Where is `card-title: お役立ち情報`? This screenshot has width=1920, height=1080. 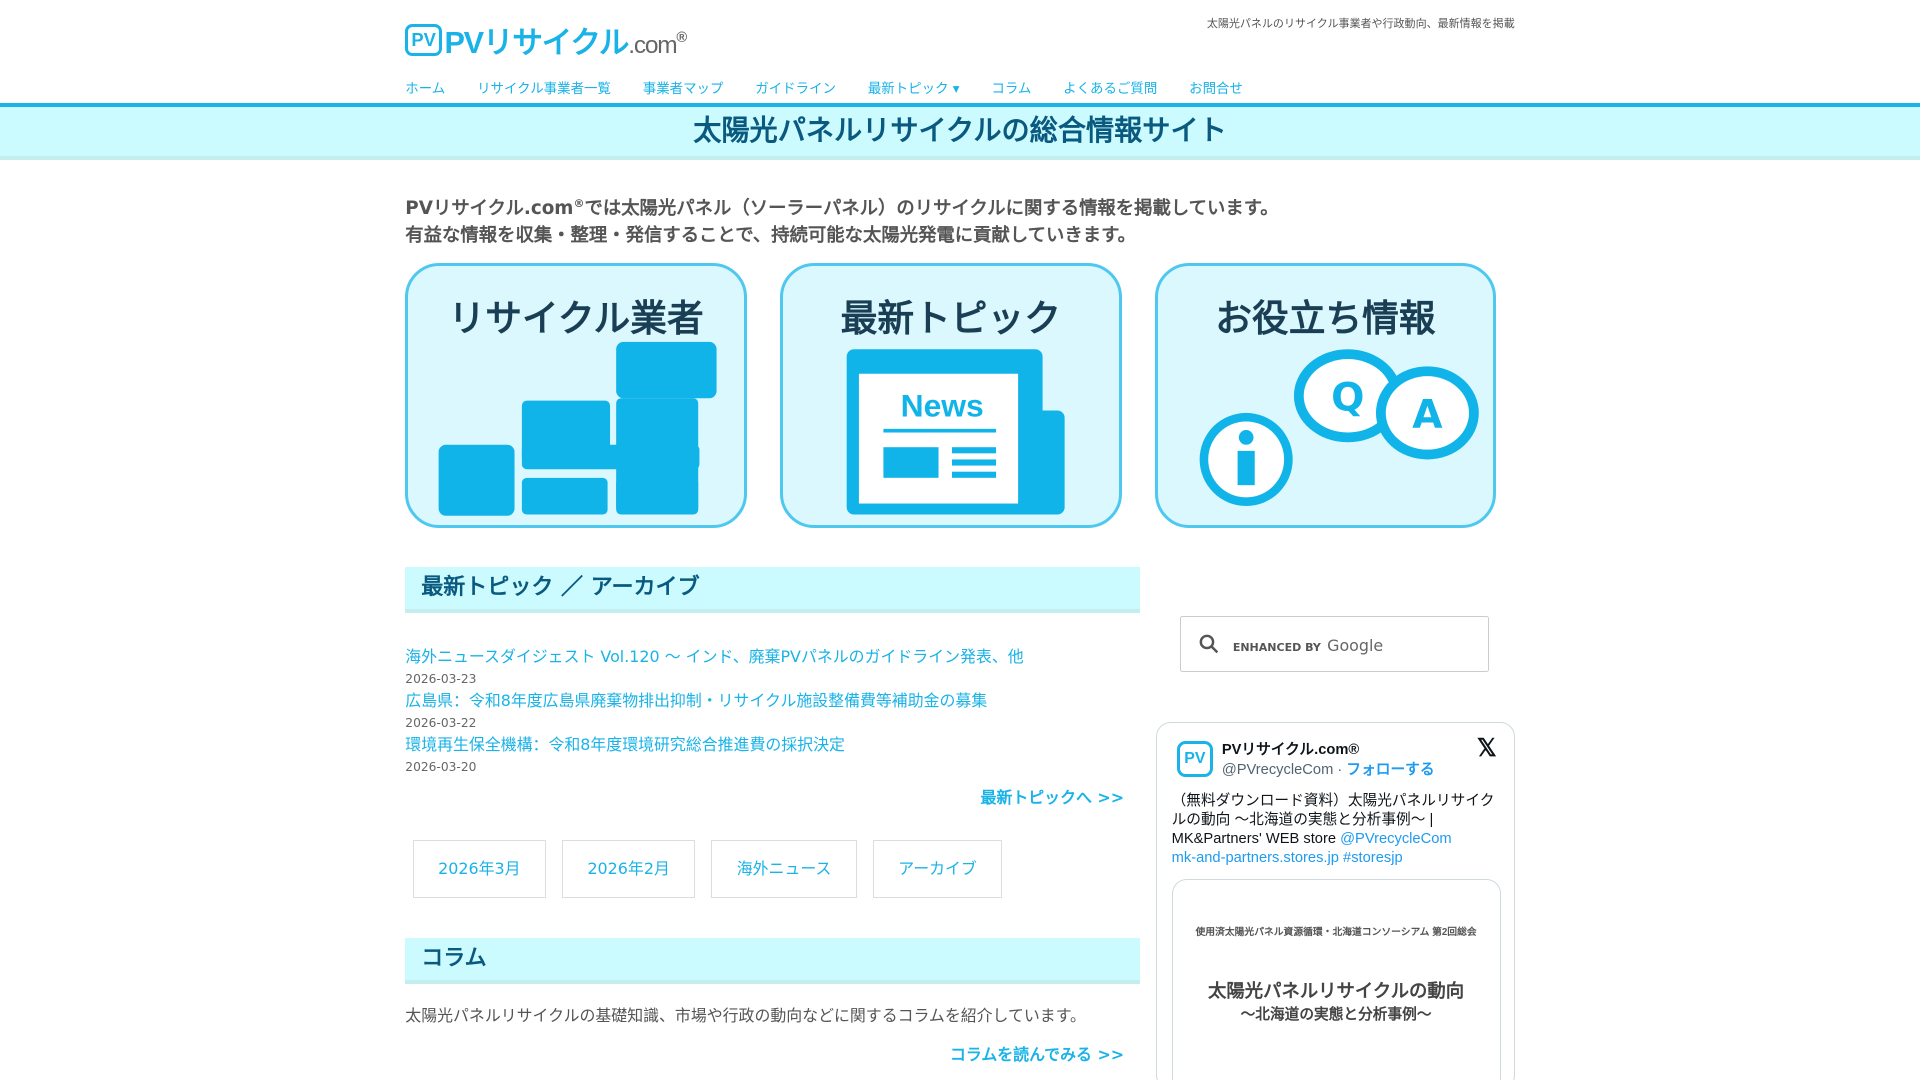
card-title: お役立ち情報 is located at coordinates (1325, 319).